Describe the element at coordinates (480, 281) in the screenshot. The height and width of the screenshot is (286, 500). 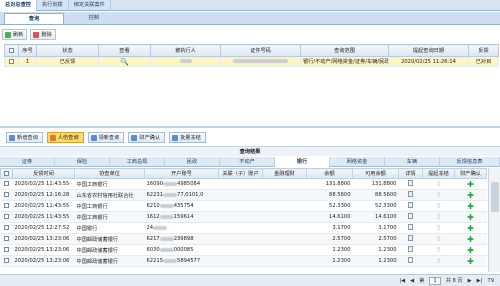
I see `last-page-icon: ▶|` at that location.